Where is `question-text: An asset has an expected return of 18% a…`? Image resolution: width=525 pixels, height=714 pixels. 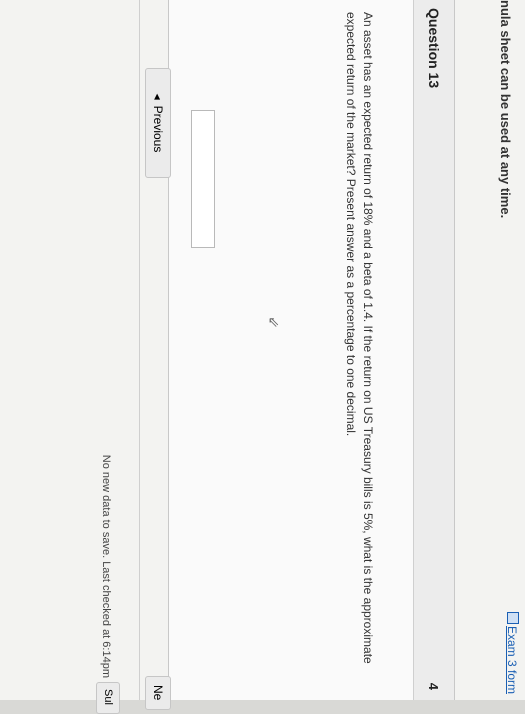
question-text: An asset has an expected return of 18% a… is located at coordinates (359, 338).